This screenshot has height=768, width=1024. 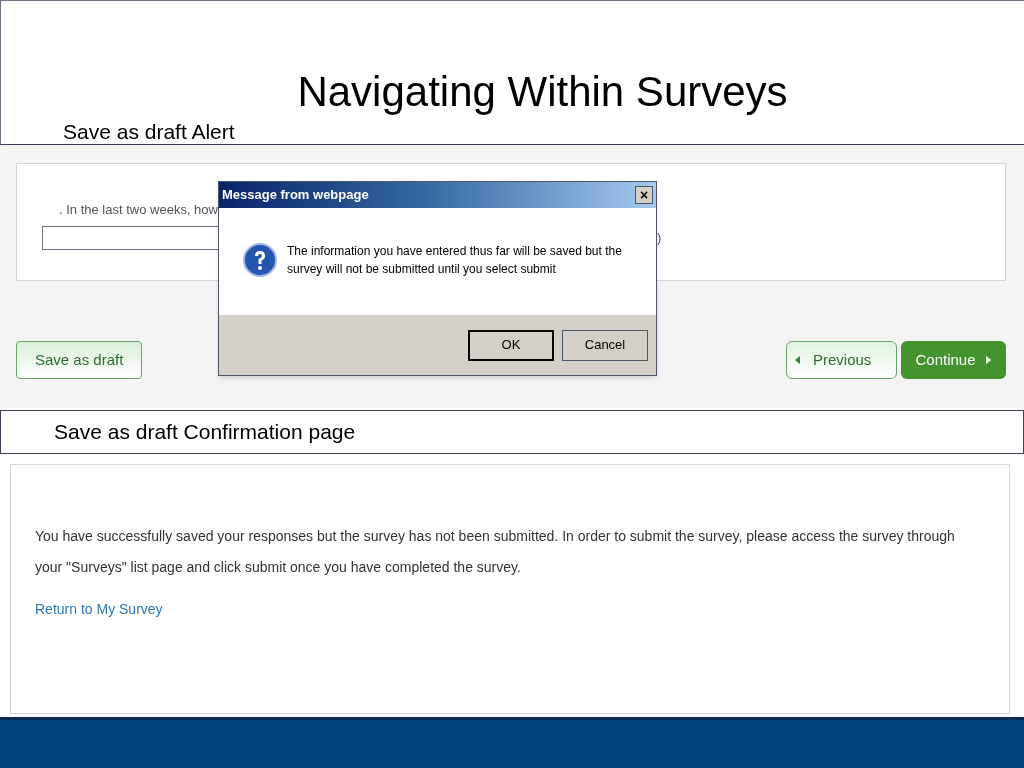 I want to click on dialog-title: Message from webpage, so click(x=295, y=195).